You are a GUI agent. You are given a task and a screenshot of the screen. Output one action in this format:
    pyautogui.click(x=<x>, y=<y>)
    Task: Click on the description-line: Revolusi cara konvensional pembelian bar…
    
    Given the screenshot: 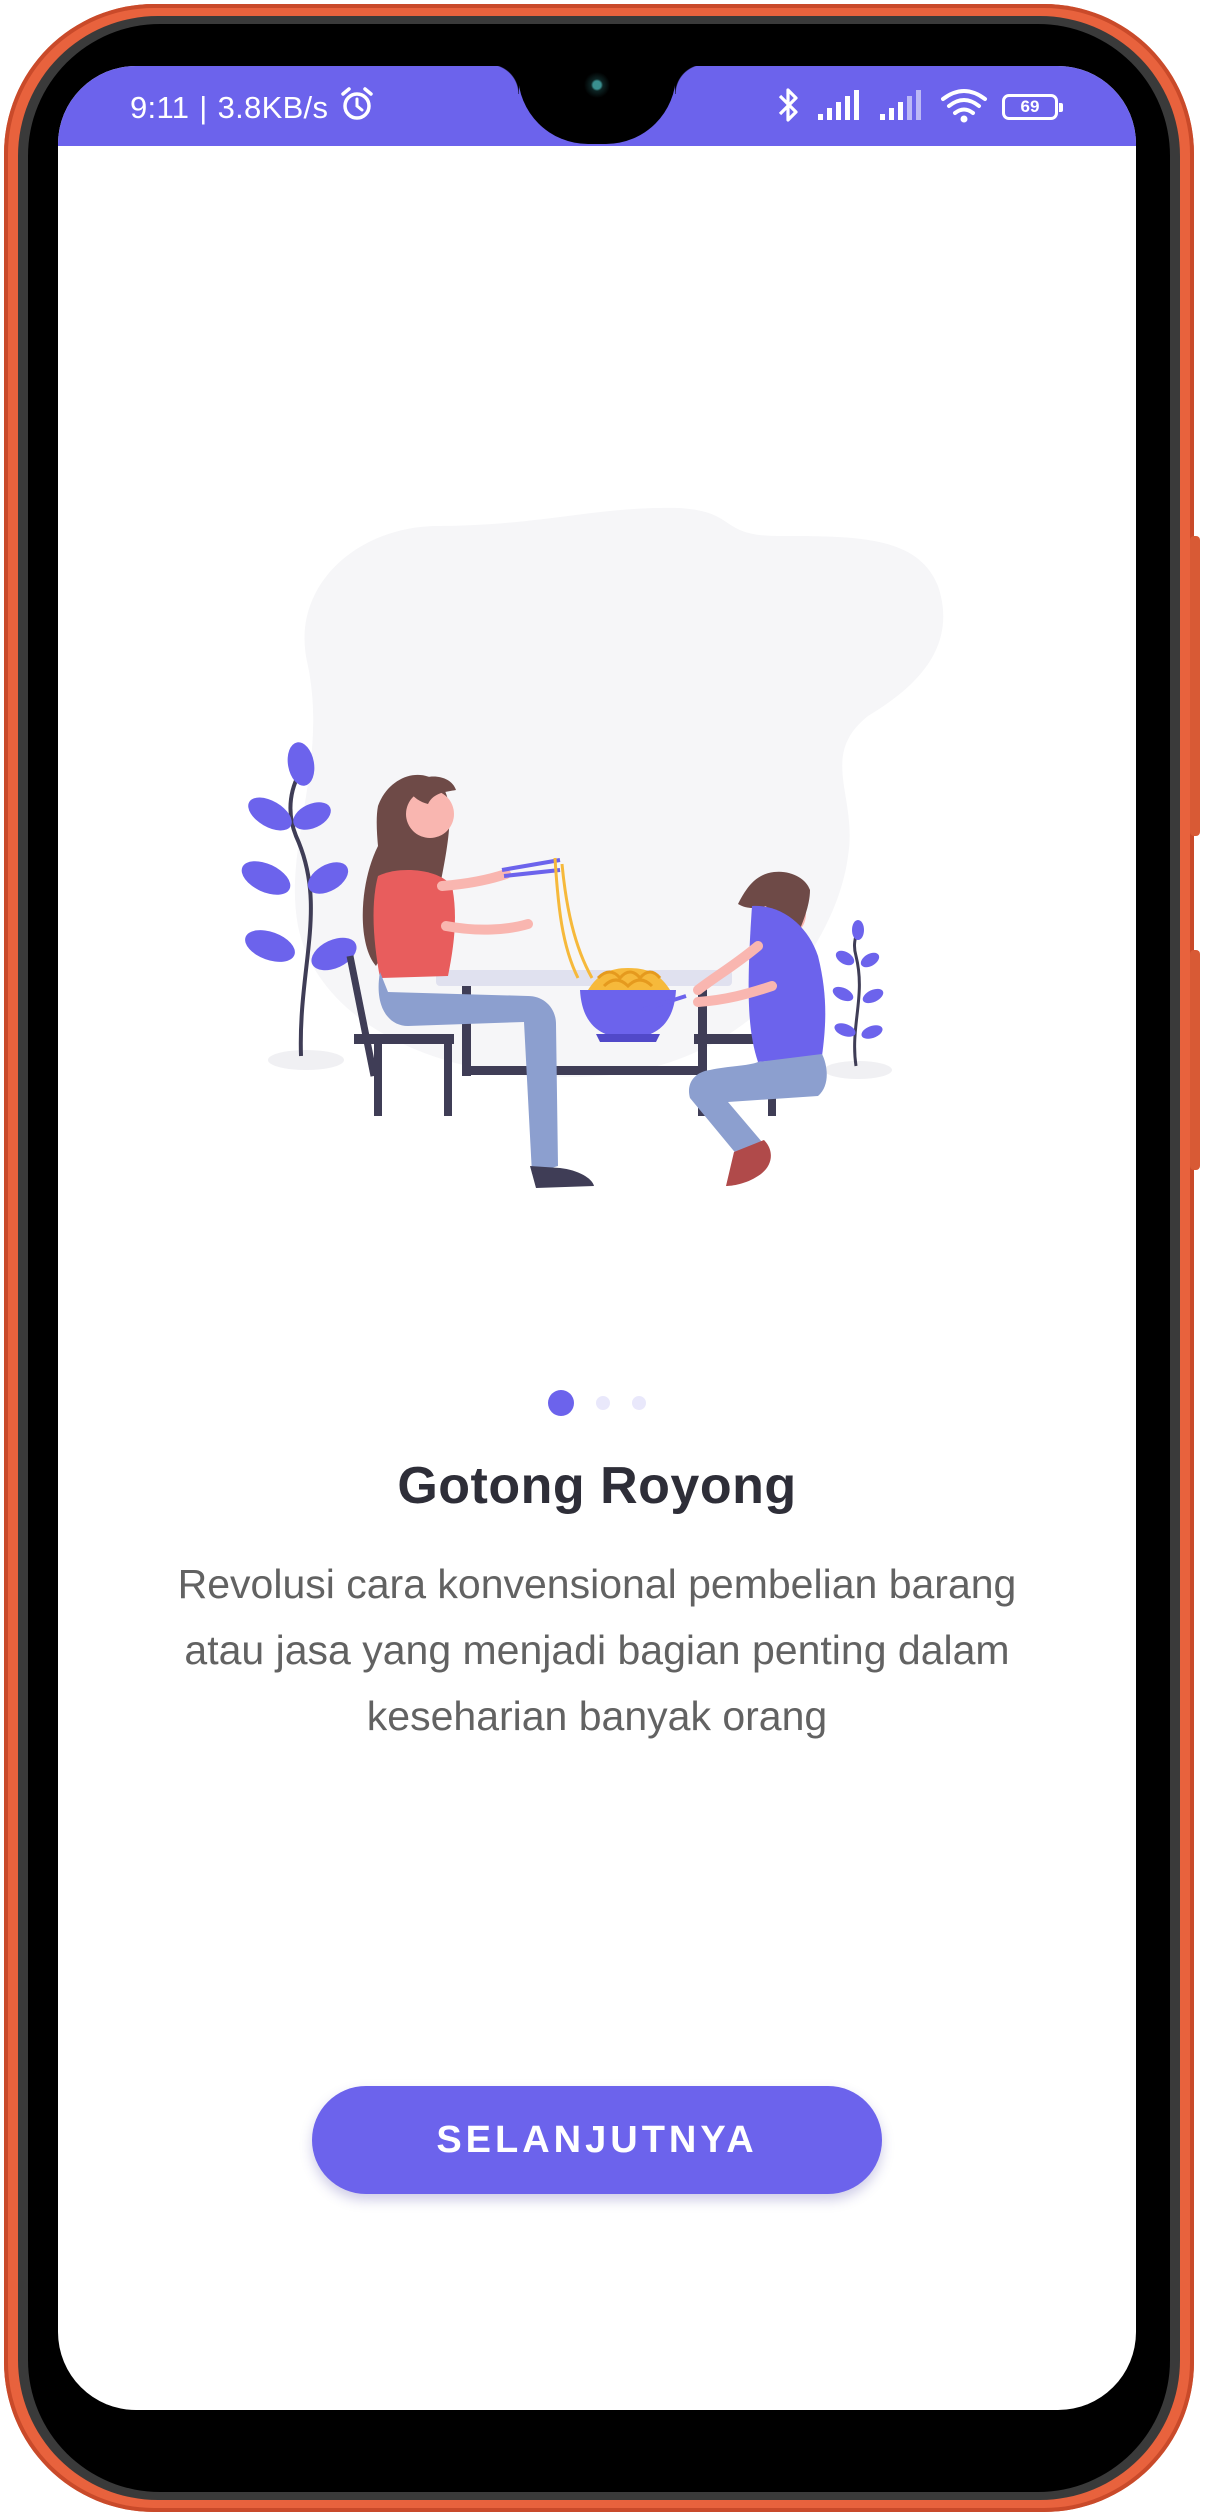 What is the action you would take?
    pyautogui.click(x=597, y=1584)
    